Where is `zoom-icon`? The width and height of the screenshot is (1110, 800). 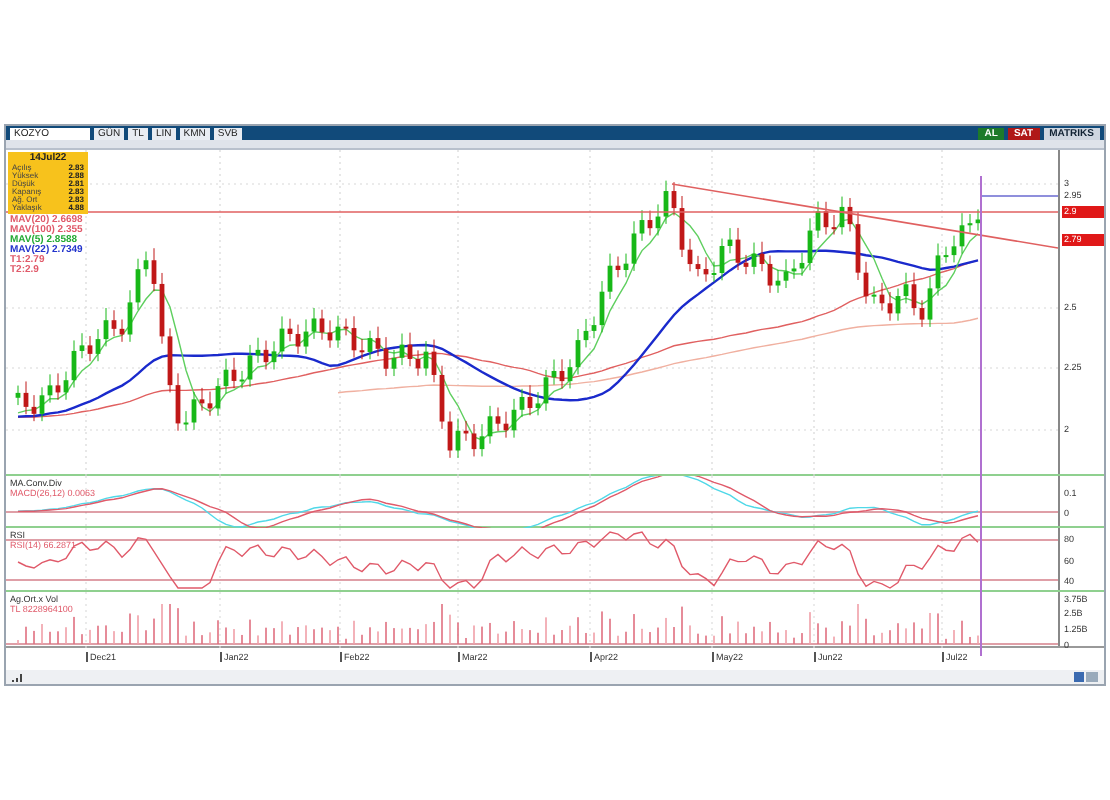
zoom-icon is located at coordinates (1086, 677).